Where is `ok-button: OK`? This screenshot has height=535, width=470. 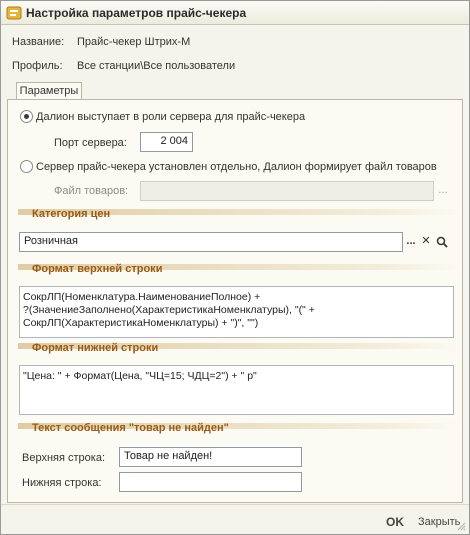 ok-button: OK is located at coordinates (395, 522).